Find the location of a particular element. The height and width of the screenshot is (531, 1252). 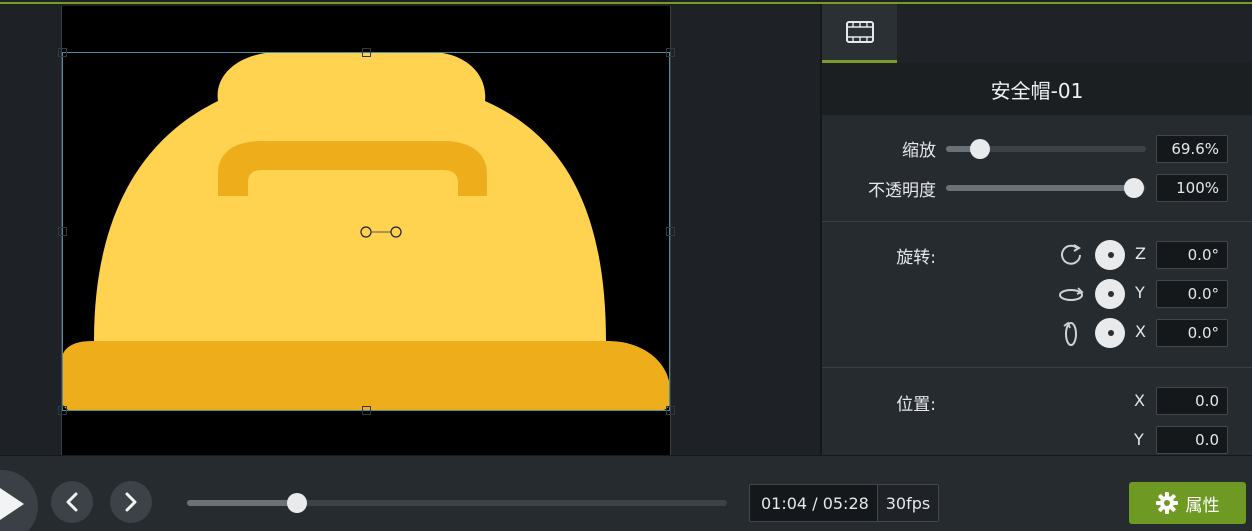

scale-value-field: 69.6% is located at coordinates (1192, 149).